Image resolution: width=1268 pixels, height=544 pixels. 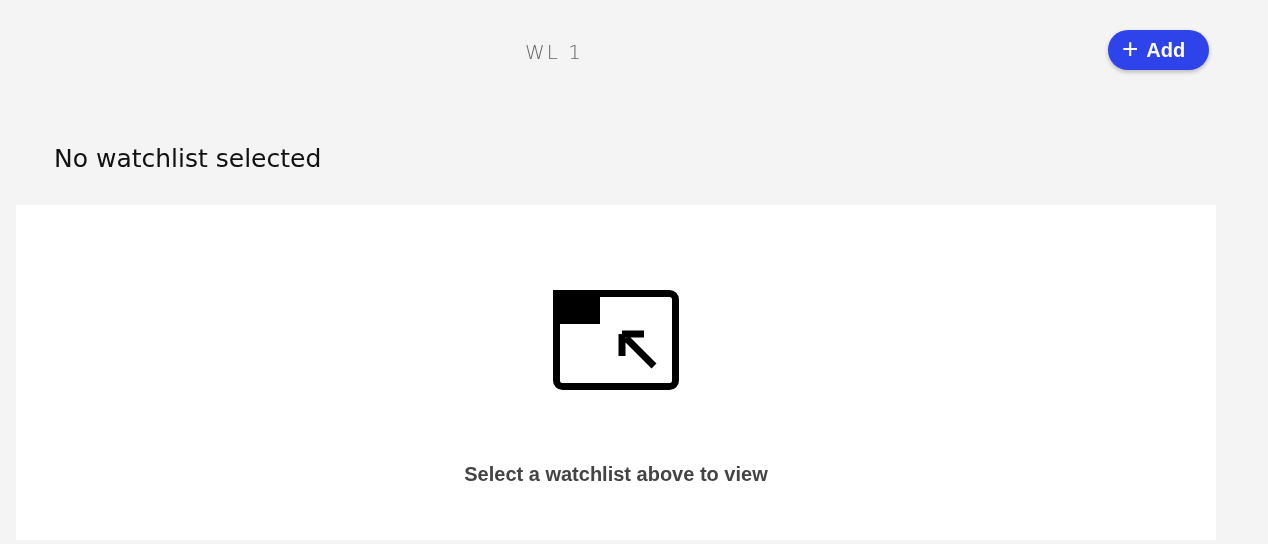 I want to click on add-button: + Add, so click(x=1158, y=50).